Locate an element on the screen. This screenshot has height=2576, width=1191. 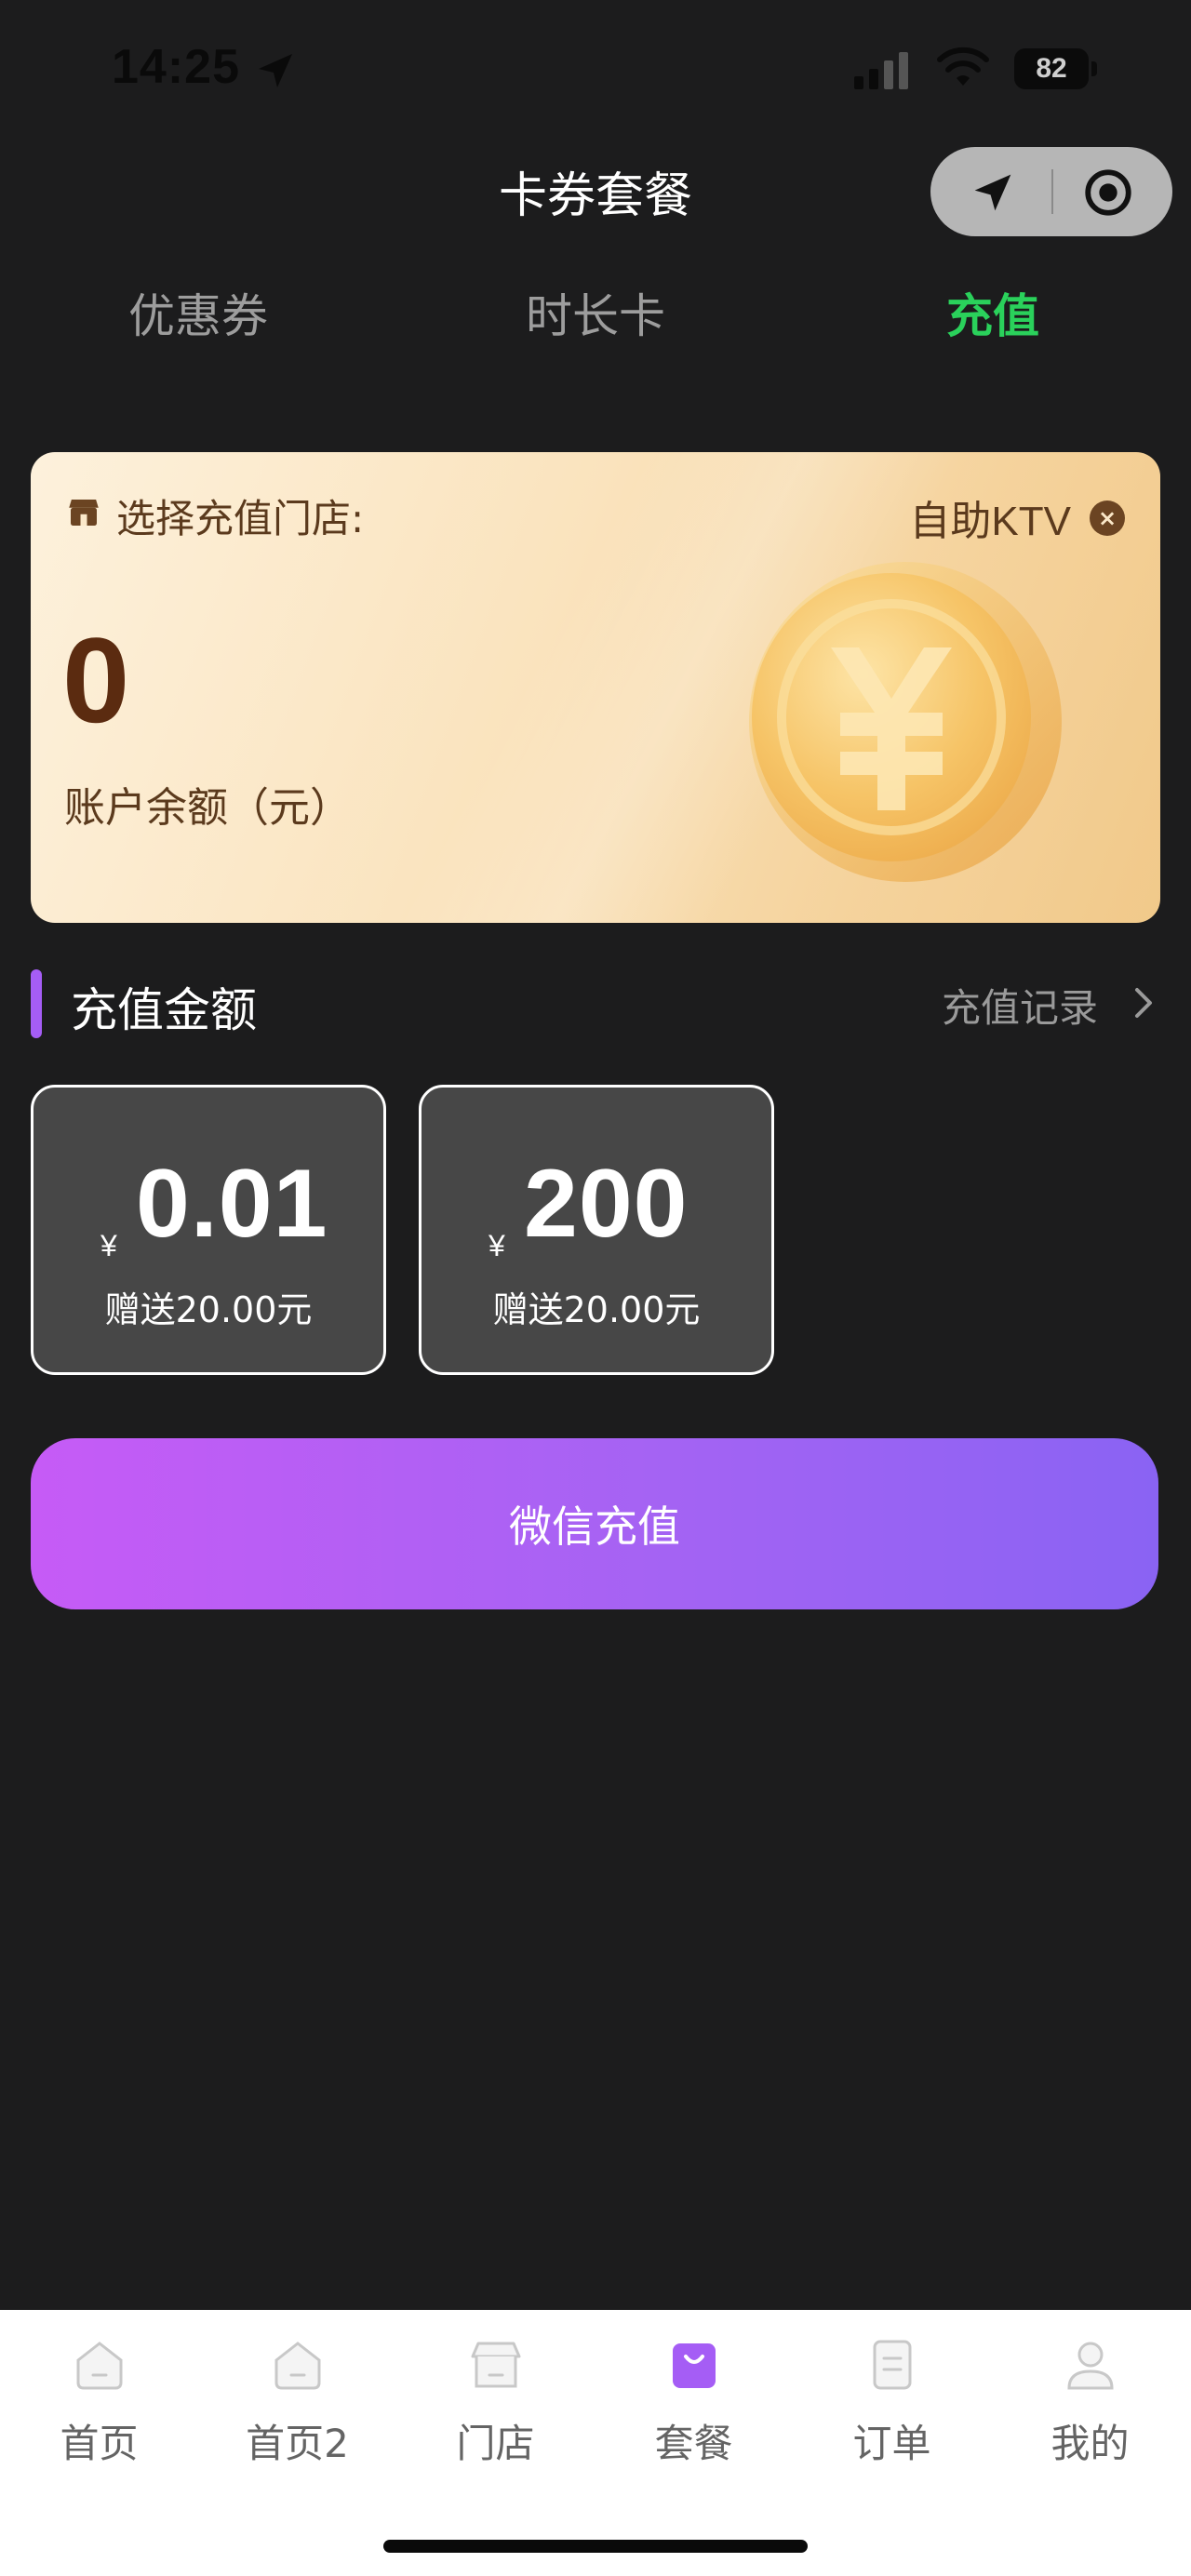
account-balance-label: 账户余额（元） is located at coordinates (207, 808).